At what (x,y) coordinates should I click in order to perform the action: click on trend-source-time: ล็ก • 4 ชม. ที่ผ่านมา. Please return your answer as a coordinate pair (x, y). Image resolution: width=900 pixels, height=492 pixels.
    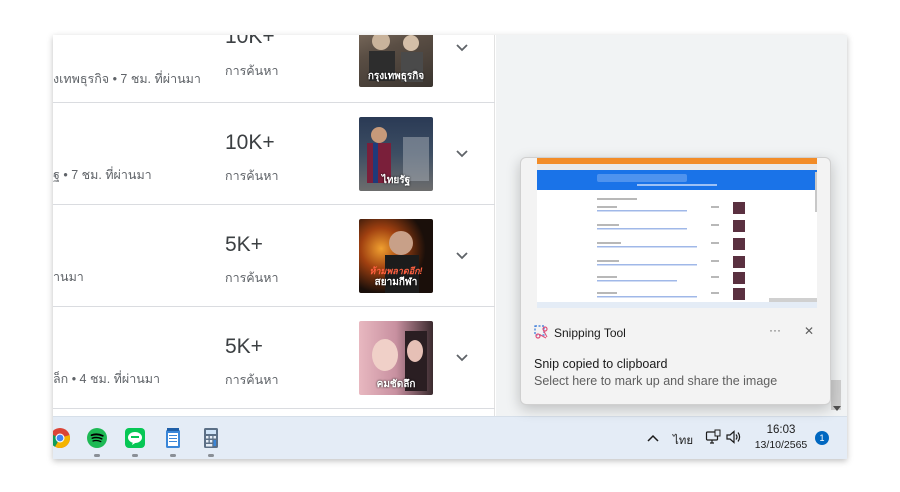
    Looking at the image, I should click on (107, 379).